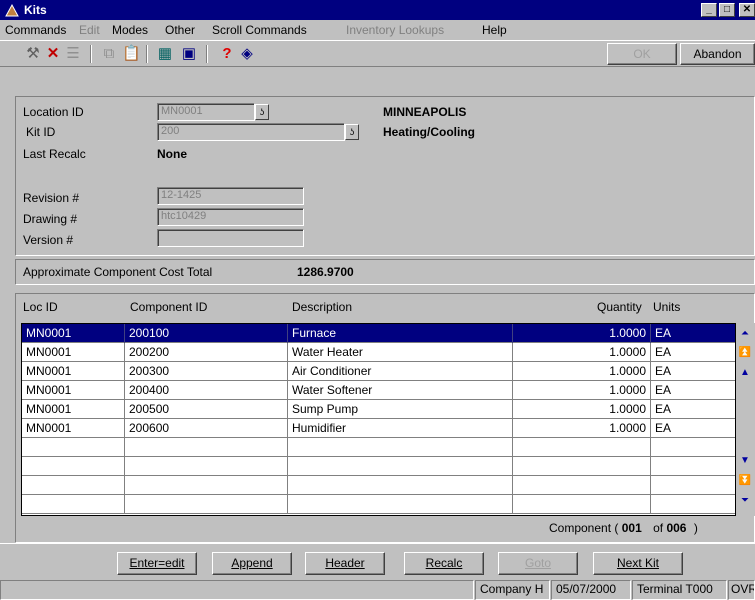  Describe the element at coordinates (130, 30) in the screenshot. I see `menu-modes: Modes` at that location.